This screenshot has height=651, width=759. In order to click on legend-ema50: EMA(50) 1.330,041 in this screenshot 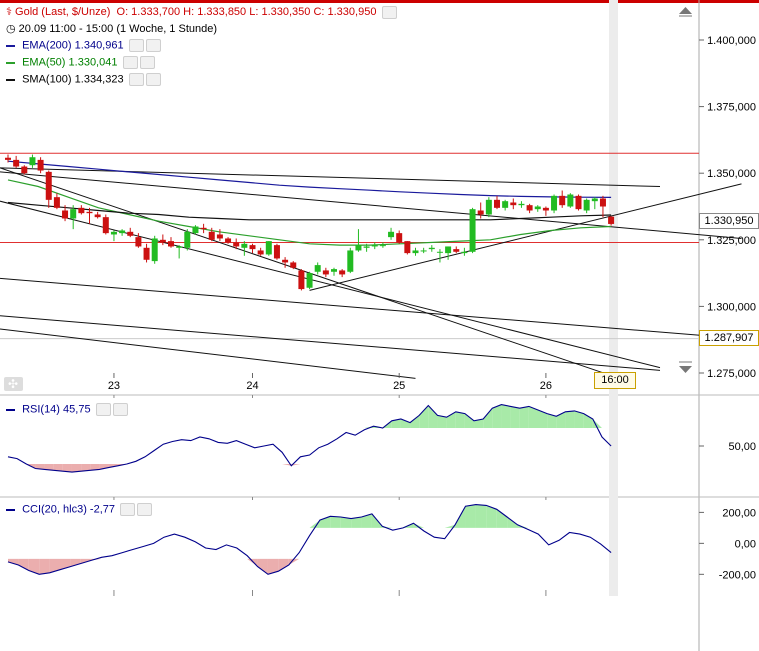, I will do `click(80, 62)`.